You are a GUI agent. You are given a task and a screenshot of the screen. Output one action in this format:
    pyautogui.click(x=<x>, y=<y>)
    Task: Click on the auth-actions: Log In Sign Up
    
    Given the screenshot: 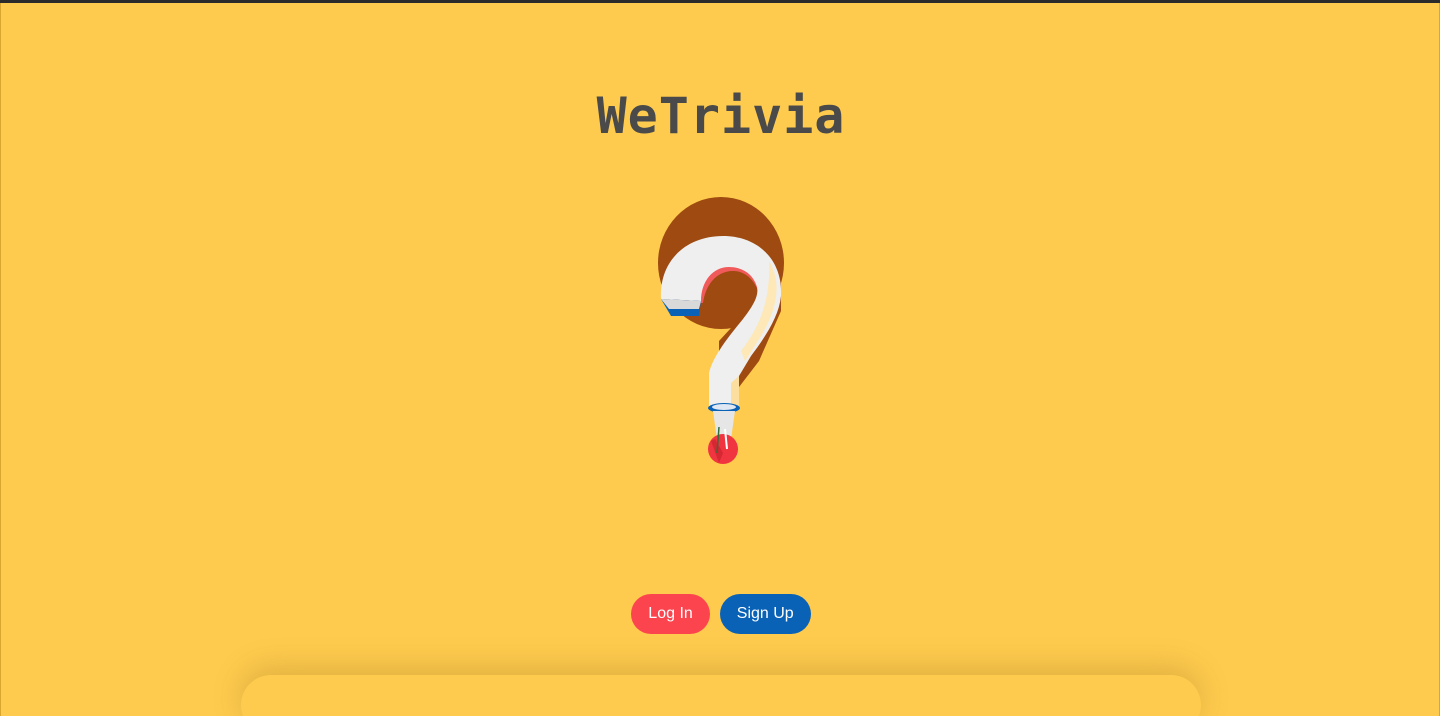 What is the action you would take?
    pyautogui.click(x=720, y=614)
    